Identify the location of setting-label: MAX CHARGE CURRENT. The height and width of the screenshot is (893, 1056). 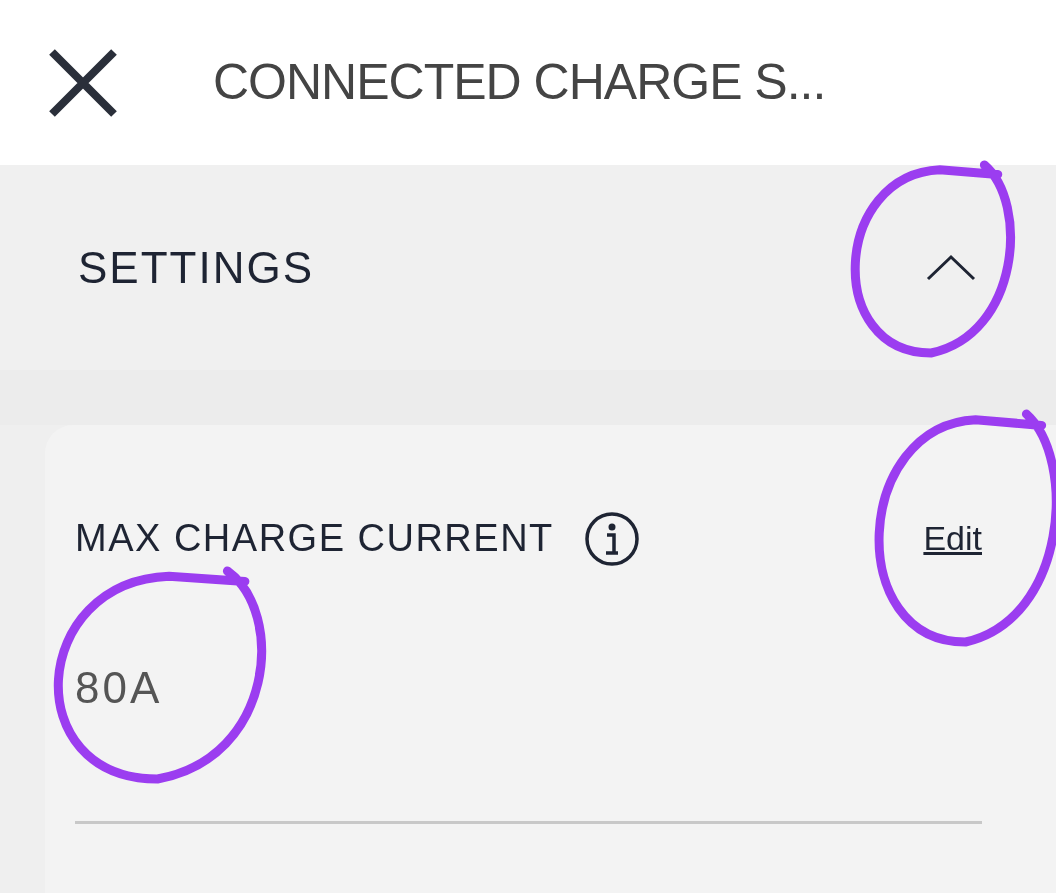
(314, 538).